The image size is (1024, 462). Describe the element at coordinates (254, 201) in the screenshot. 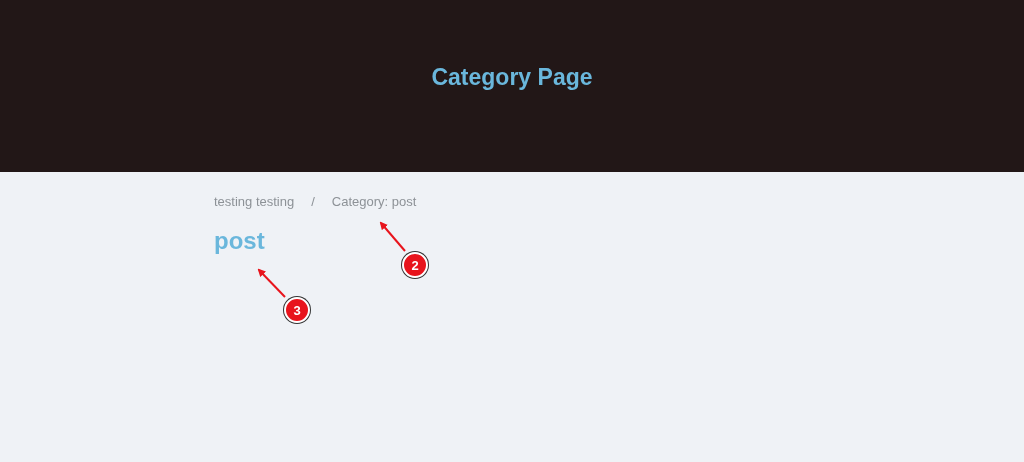

I see `breadcrumb-item: testing testing` at that location.